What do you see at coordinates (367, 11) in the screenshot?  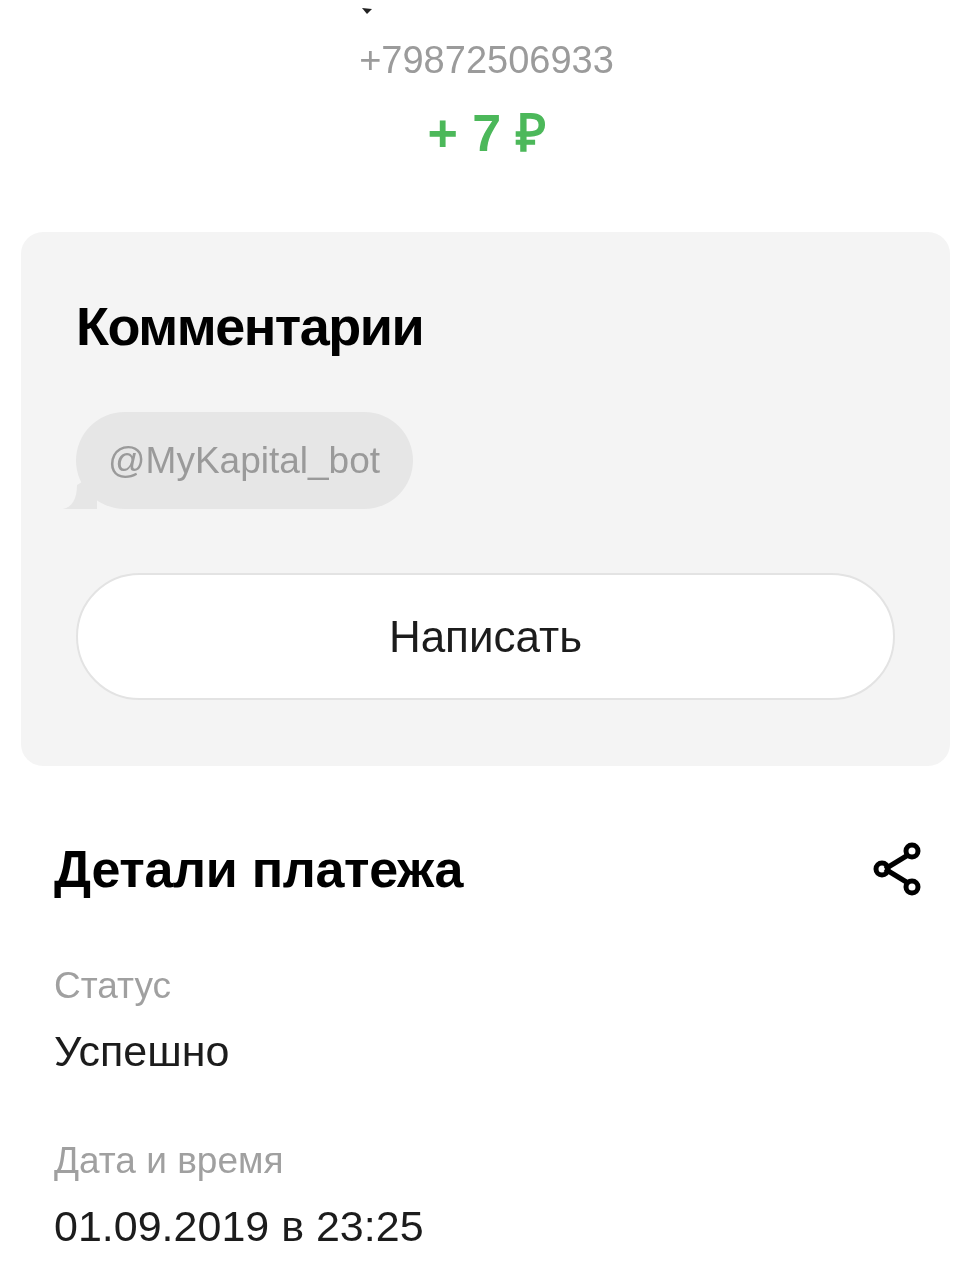 I see `triangle-mark-icon` at bounding box center [367, 11].